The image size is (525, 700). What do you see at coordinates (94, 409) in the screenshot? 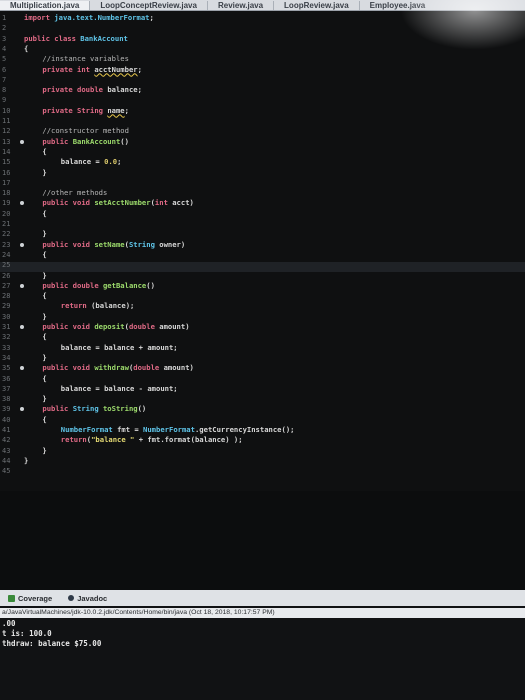
I see `code-line: public String toString()` at bounding box center [94, 409].